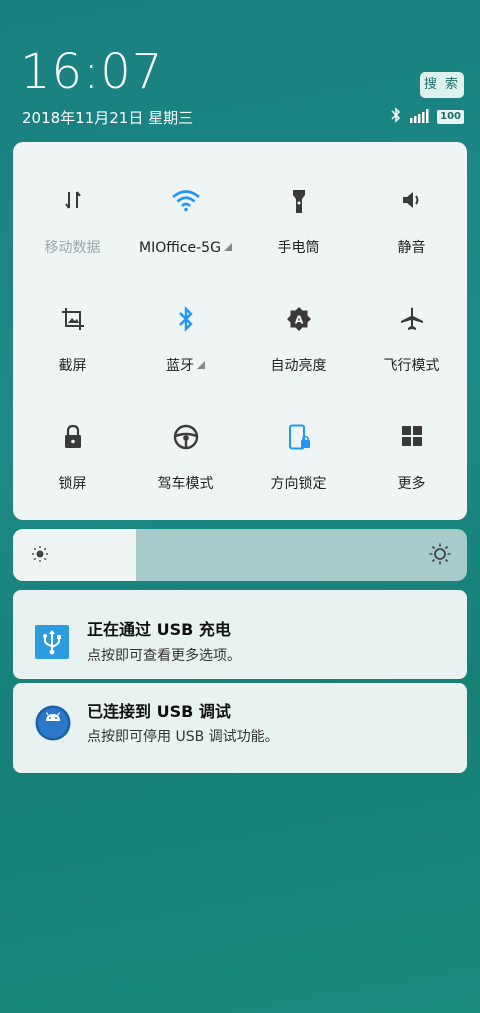 This screenshot has width=480, height=1013. What do you see at coordinates (411, 366) in the screenshot?
I see `tile-label: 飞行模式` at bounding box center [411, 366].